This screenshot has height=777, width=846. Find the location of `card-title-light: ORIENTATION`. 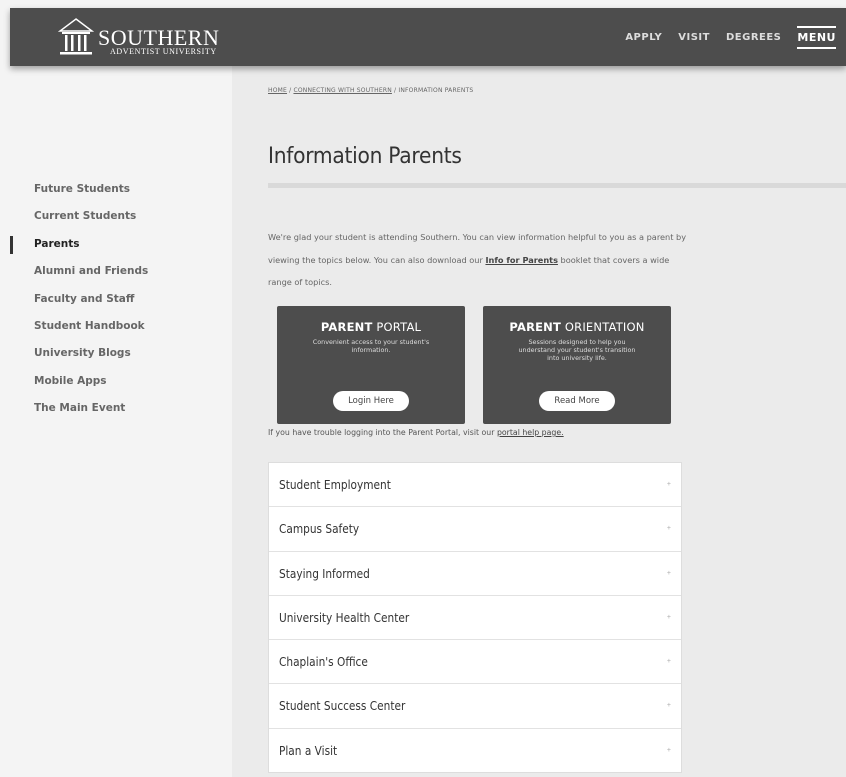

card-title-light: ORIENTATION is located at coordinates (603, 327).